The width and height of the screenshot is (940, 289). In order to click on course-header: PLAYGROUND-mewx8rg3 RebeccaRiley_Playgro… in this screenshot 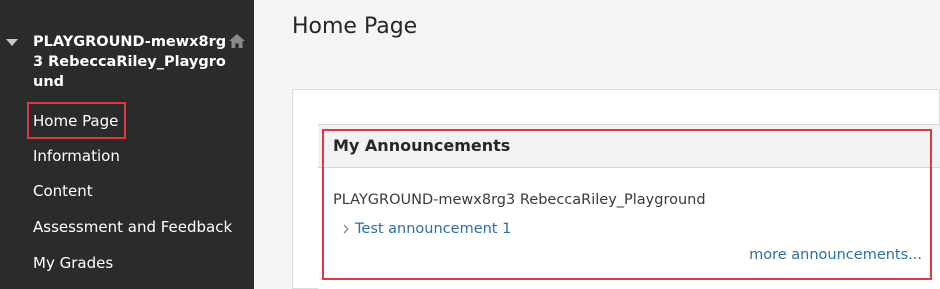, I will do `click(127, 63)`.